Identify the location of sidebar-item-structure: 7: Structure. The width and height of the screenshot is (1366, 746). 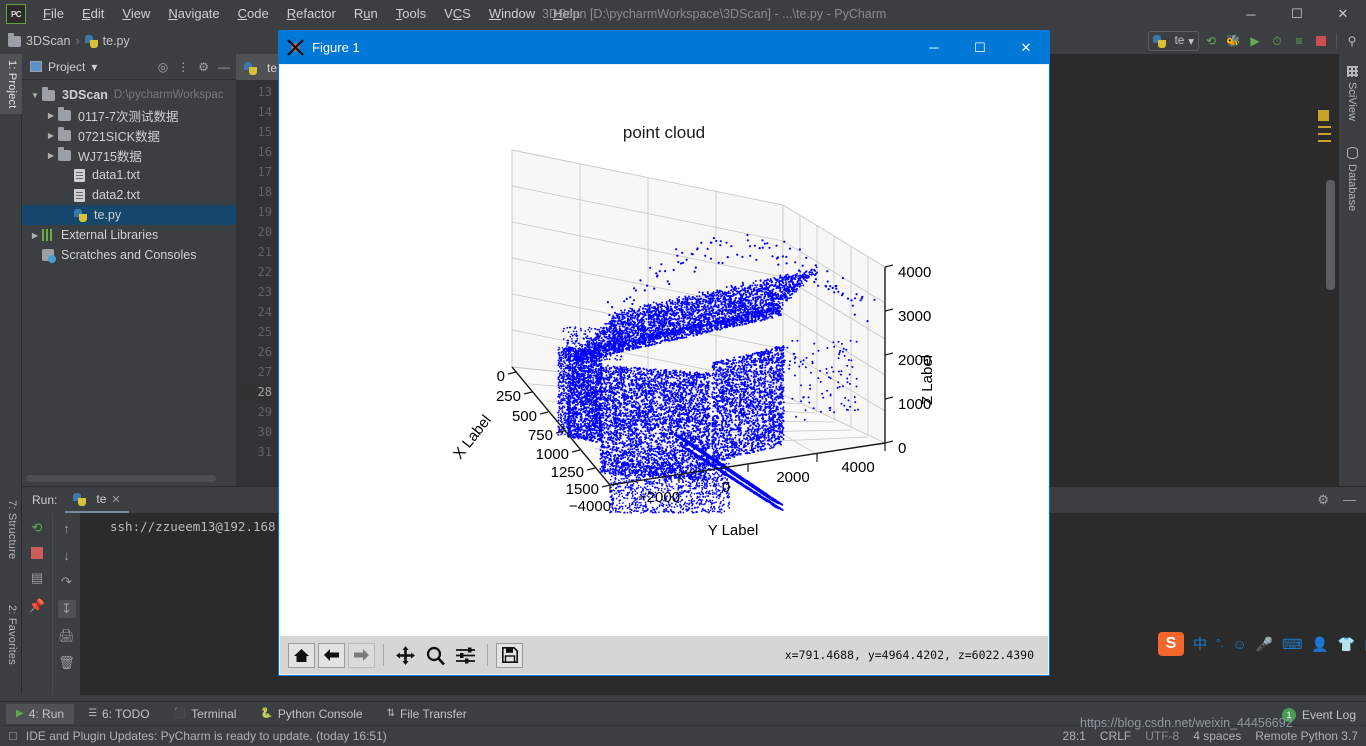
(11, 529).